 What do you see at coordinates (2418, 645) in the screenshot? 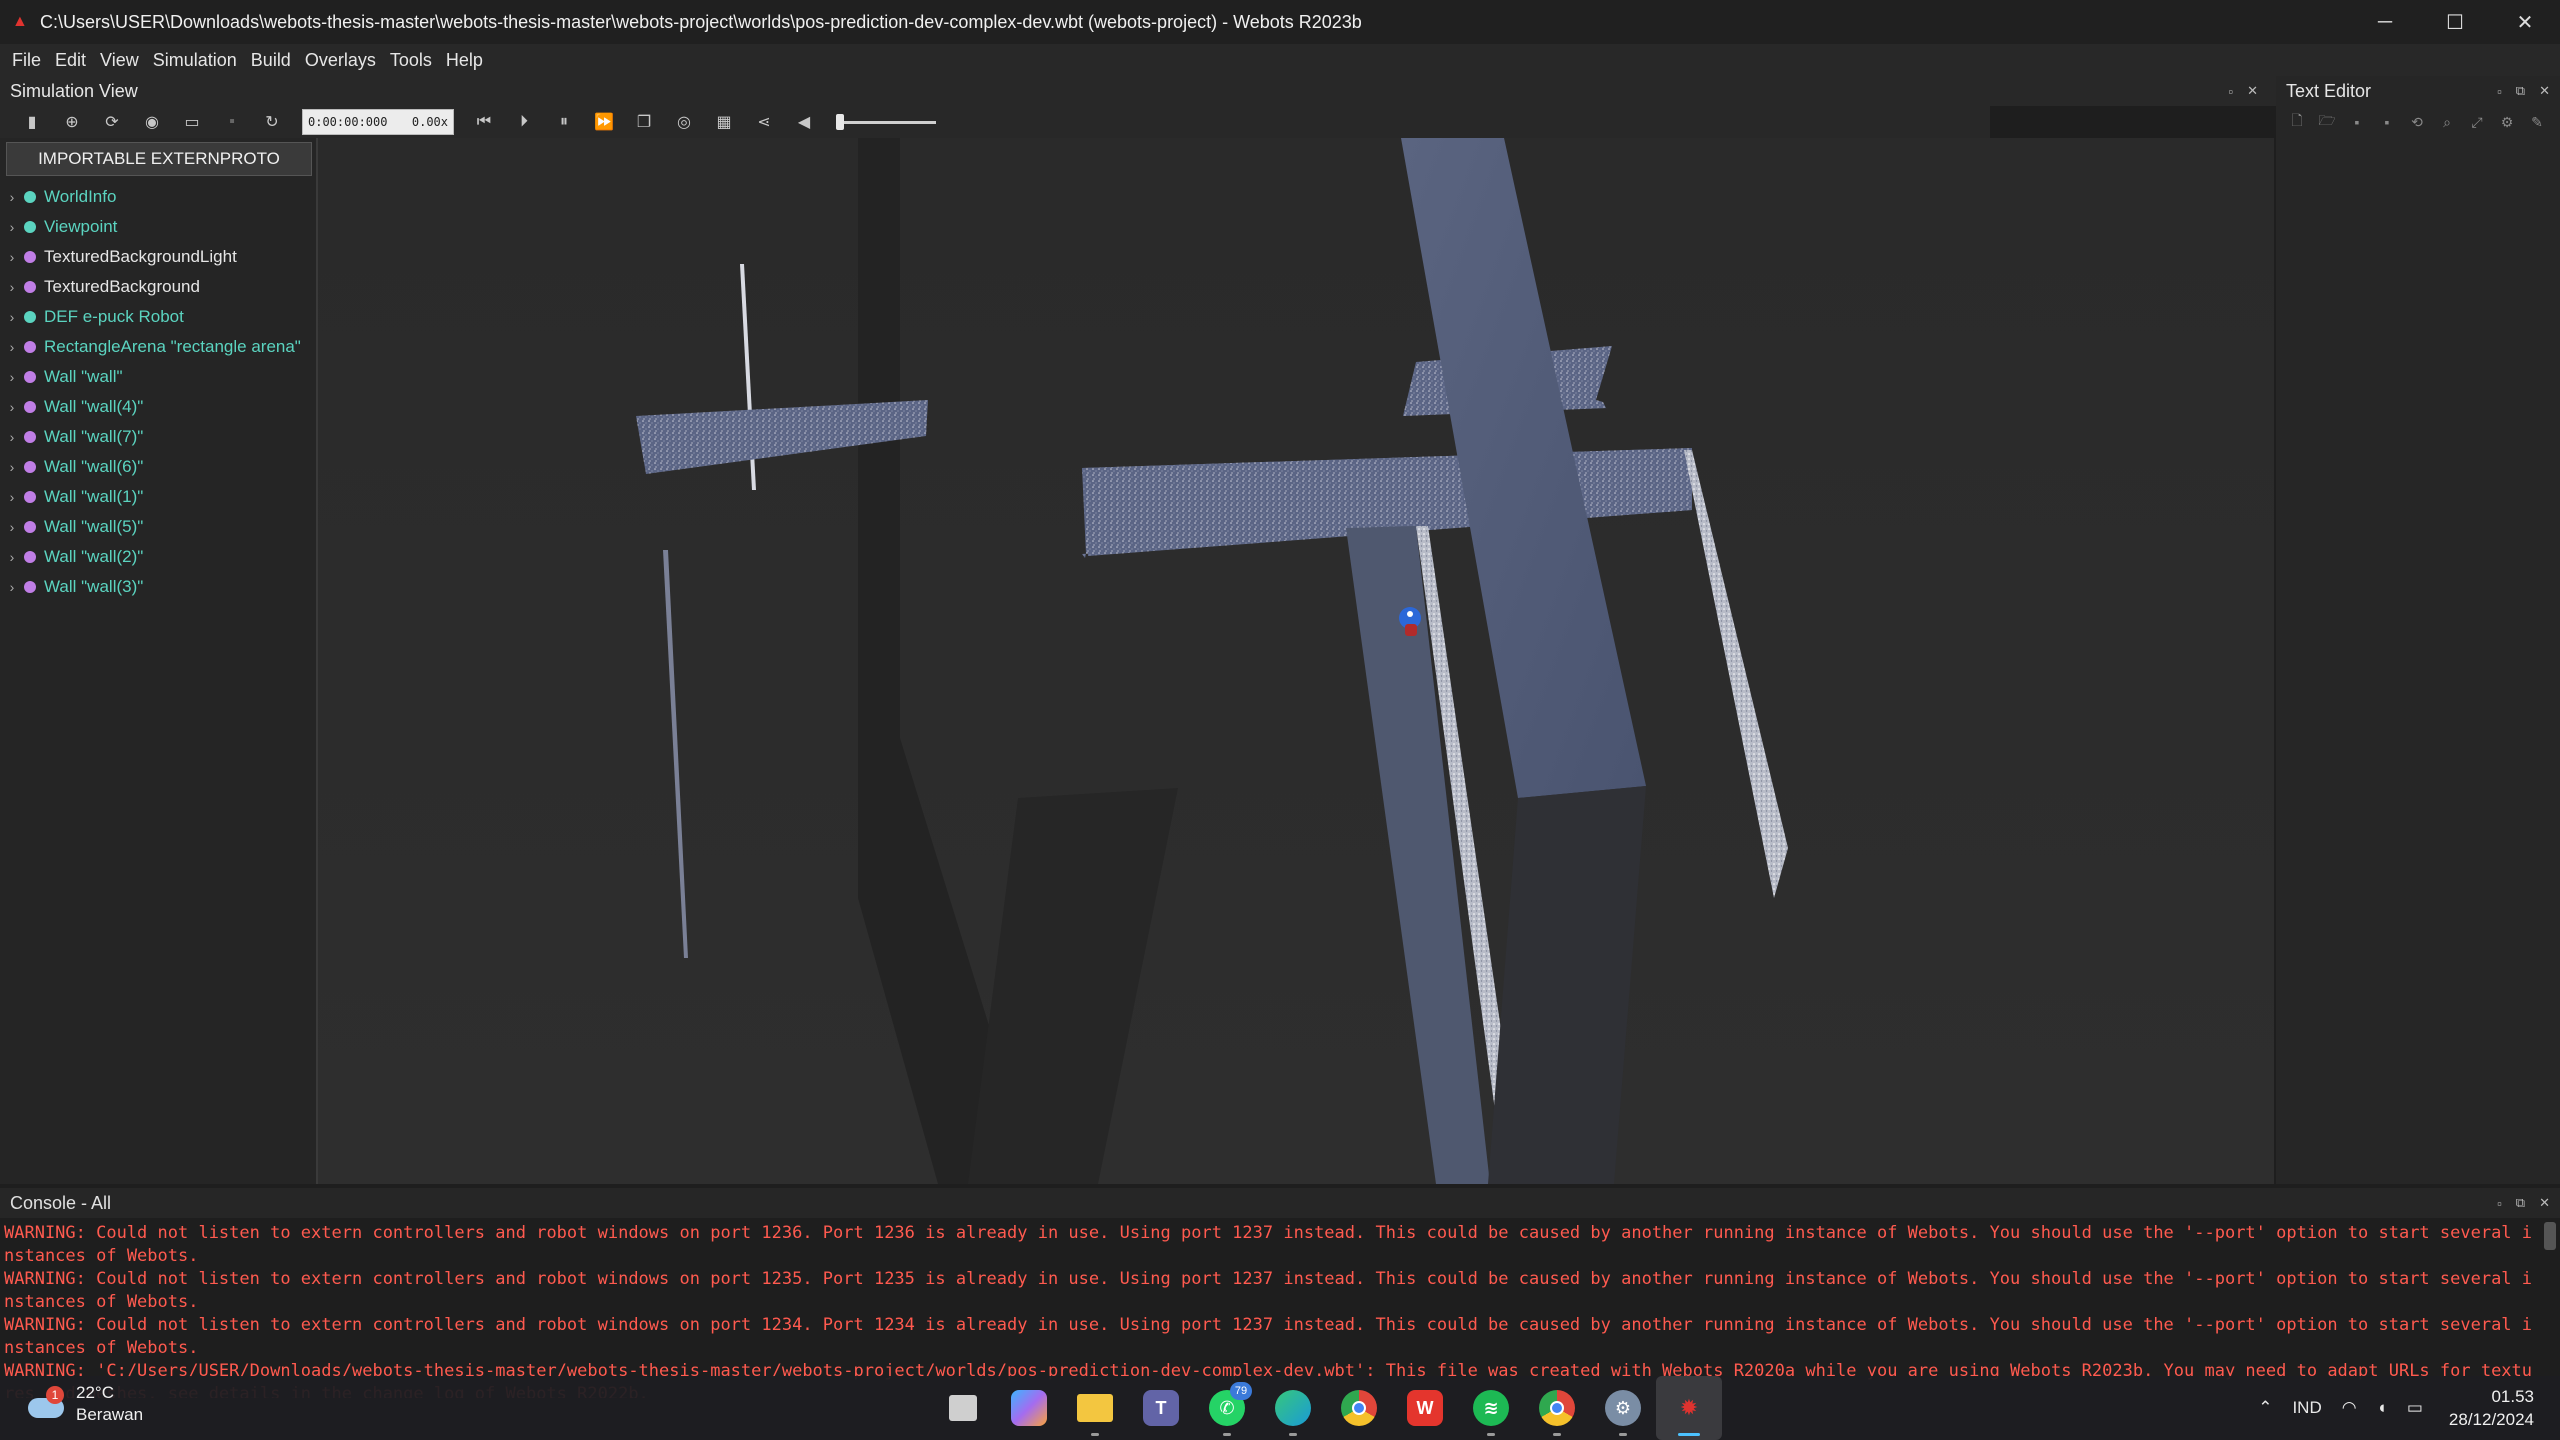
I see `text-editor-panel: 🗋 🗁 ▪ ▪ ⟲ ⌕ ⤢ ⚙ ✎` at bounding box center [2418, 645].